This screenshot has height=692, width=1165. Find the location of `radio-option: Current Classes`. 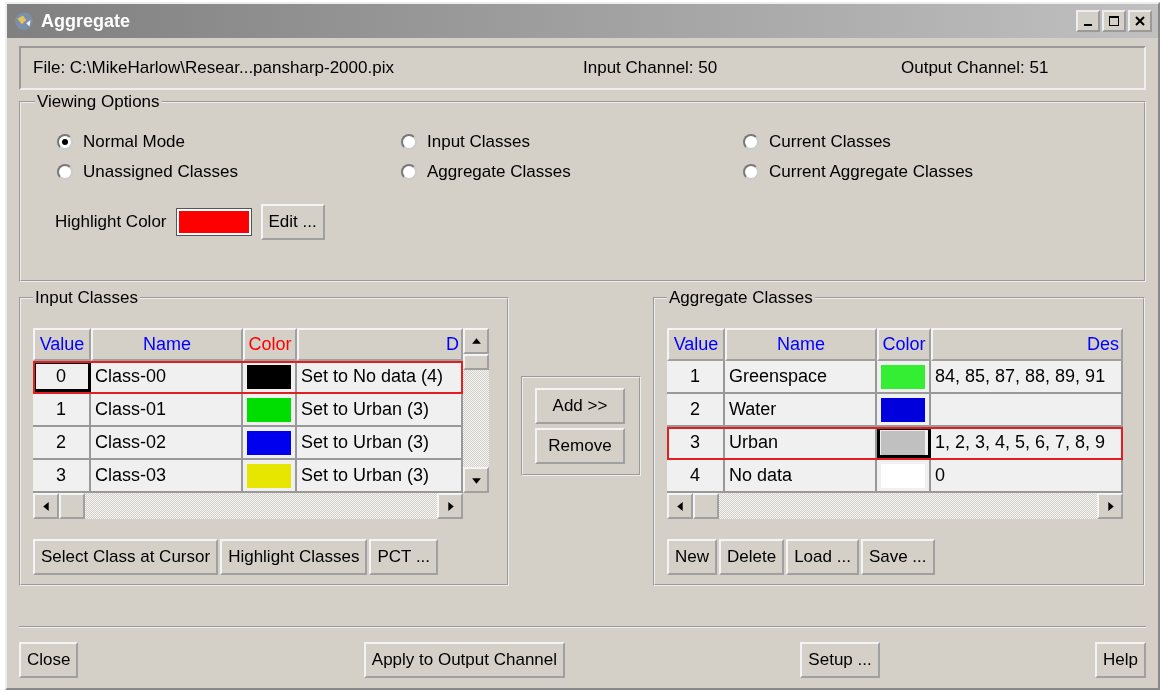

radio-option: Current Classes is located at coordinates (936, 142).